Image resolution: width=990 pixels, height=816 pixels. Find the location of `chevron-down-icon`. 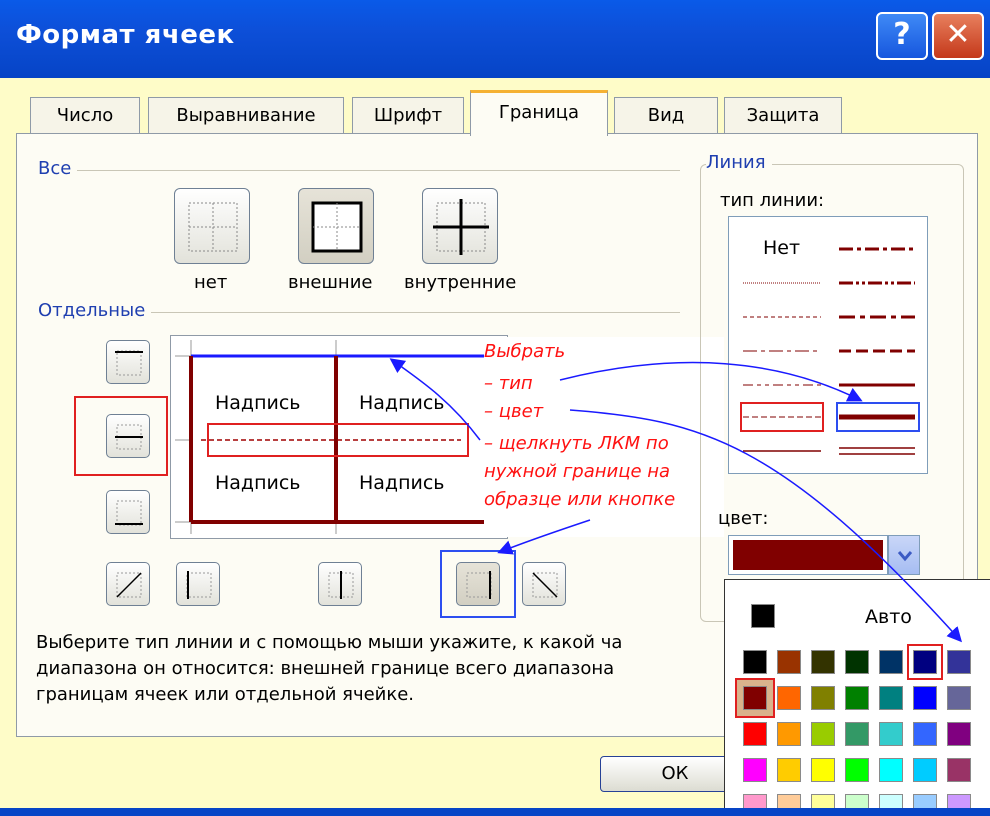

chevron-down-icon is located at coordinates (905, 556).